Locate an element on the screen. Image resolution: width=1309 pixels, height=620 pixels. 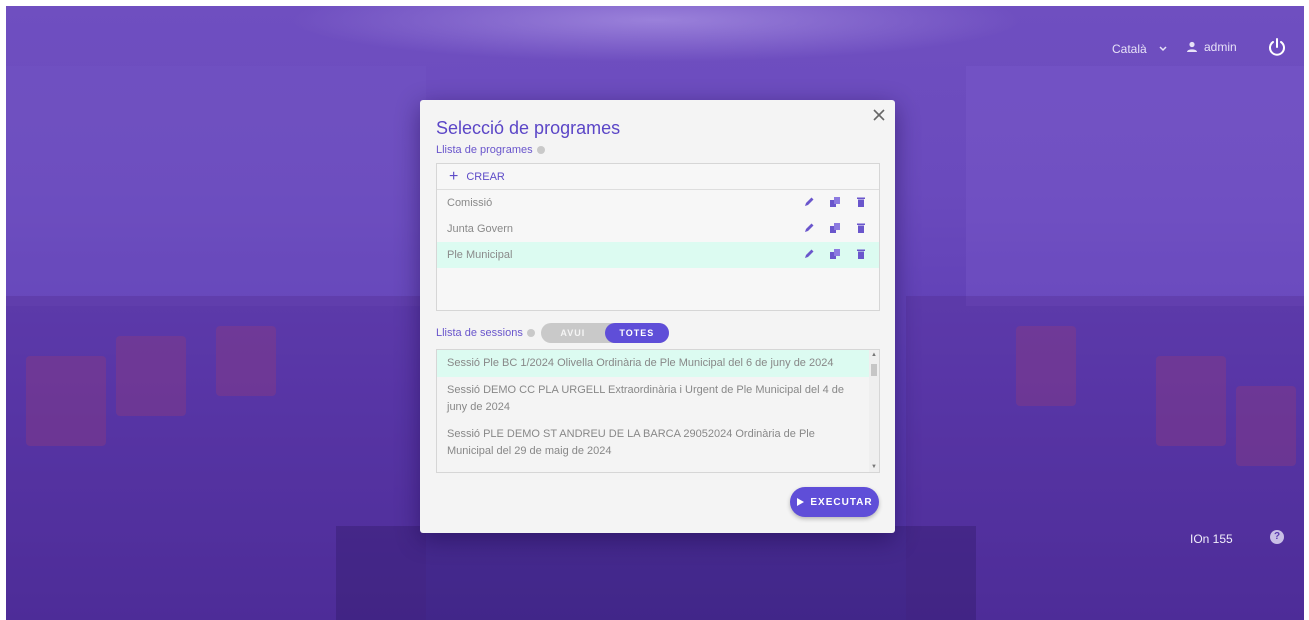
language-label: Català is located at coordinates (1129, 49).